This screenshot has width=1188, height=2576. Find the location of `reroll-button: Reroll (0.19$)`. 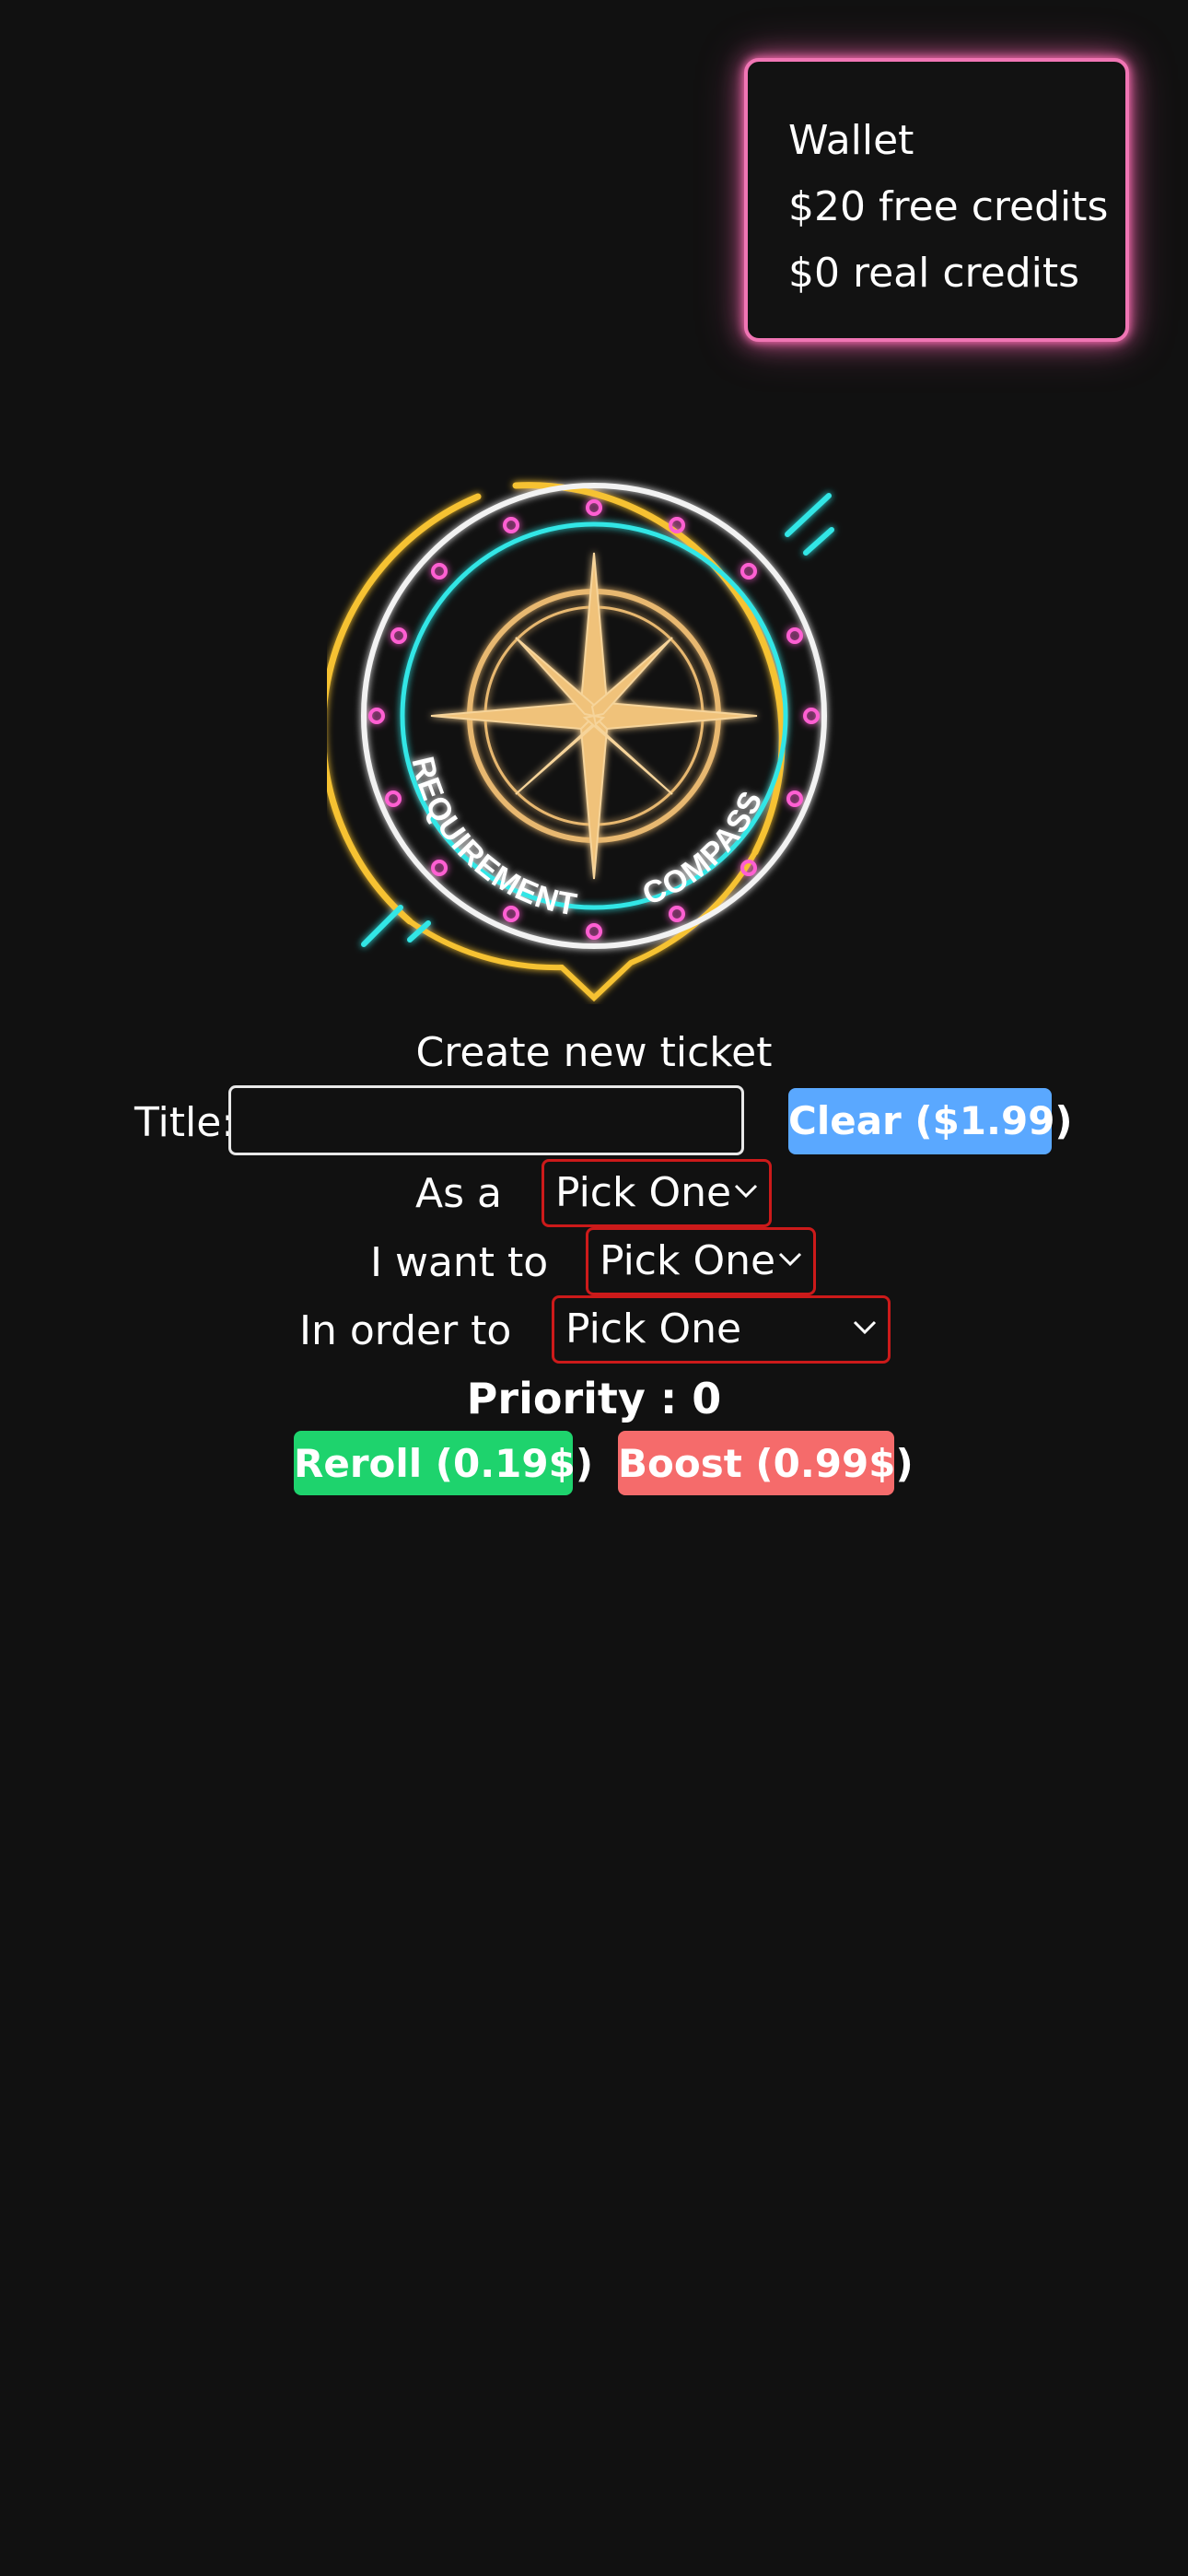

reroll-button: Reroll (0.19$) is located at coordinates (444, 1463).